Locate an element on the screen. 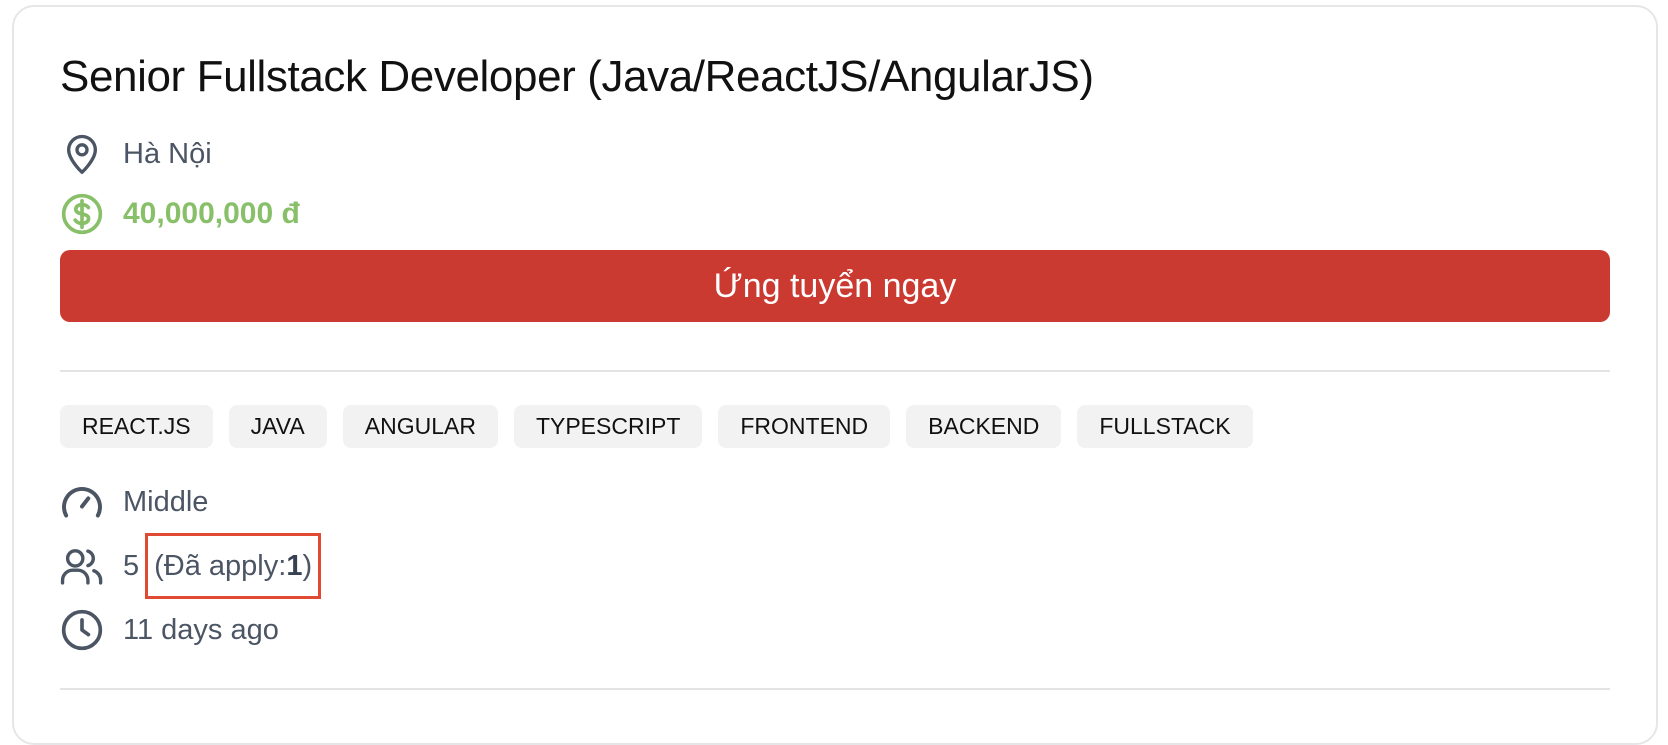 Image resolution: width=1668 pixels, height=745 pixels. job-level: Middle is located at coordinates (166, 501).